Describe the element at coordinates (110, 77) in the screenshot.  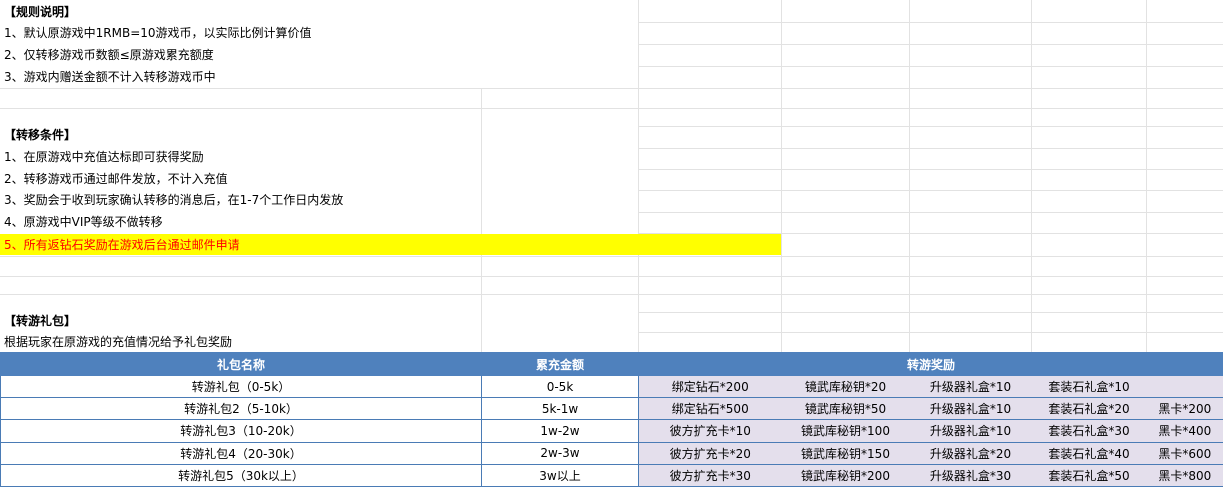
I see `rule-item: 3、游戏内赠送金额不计入转移游戏币中` at that location.